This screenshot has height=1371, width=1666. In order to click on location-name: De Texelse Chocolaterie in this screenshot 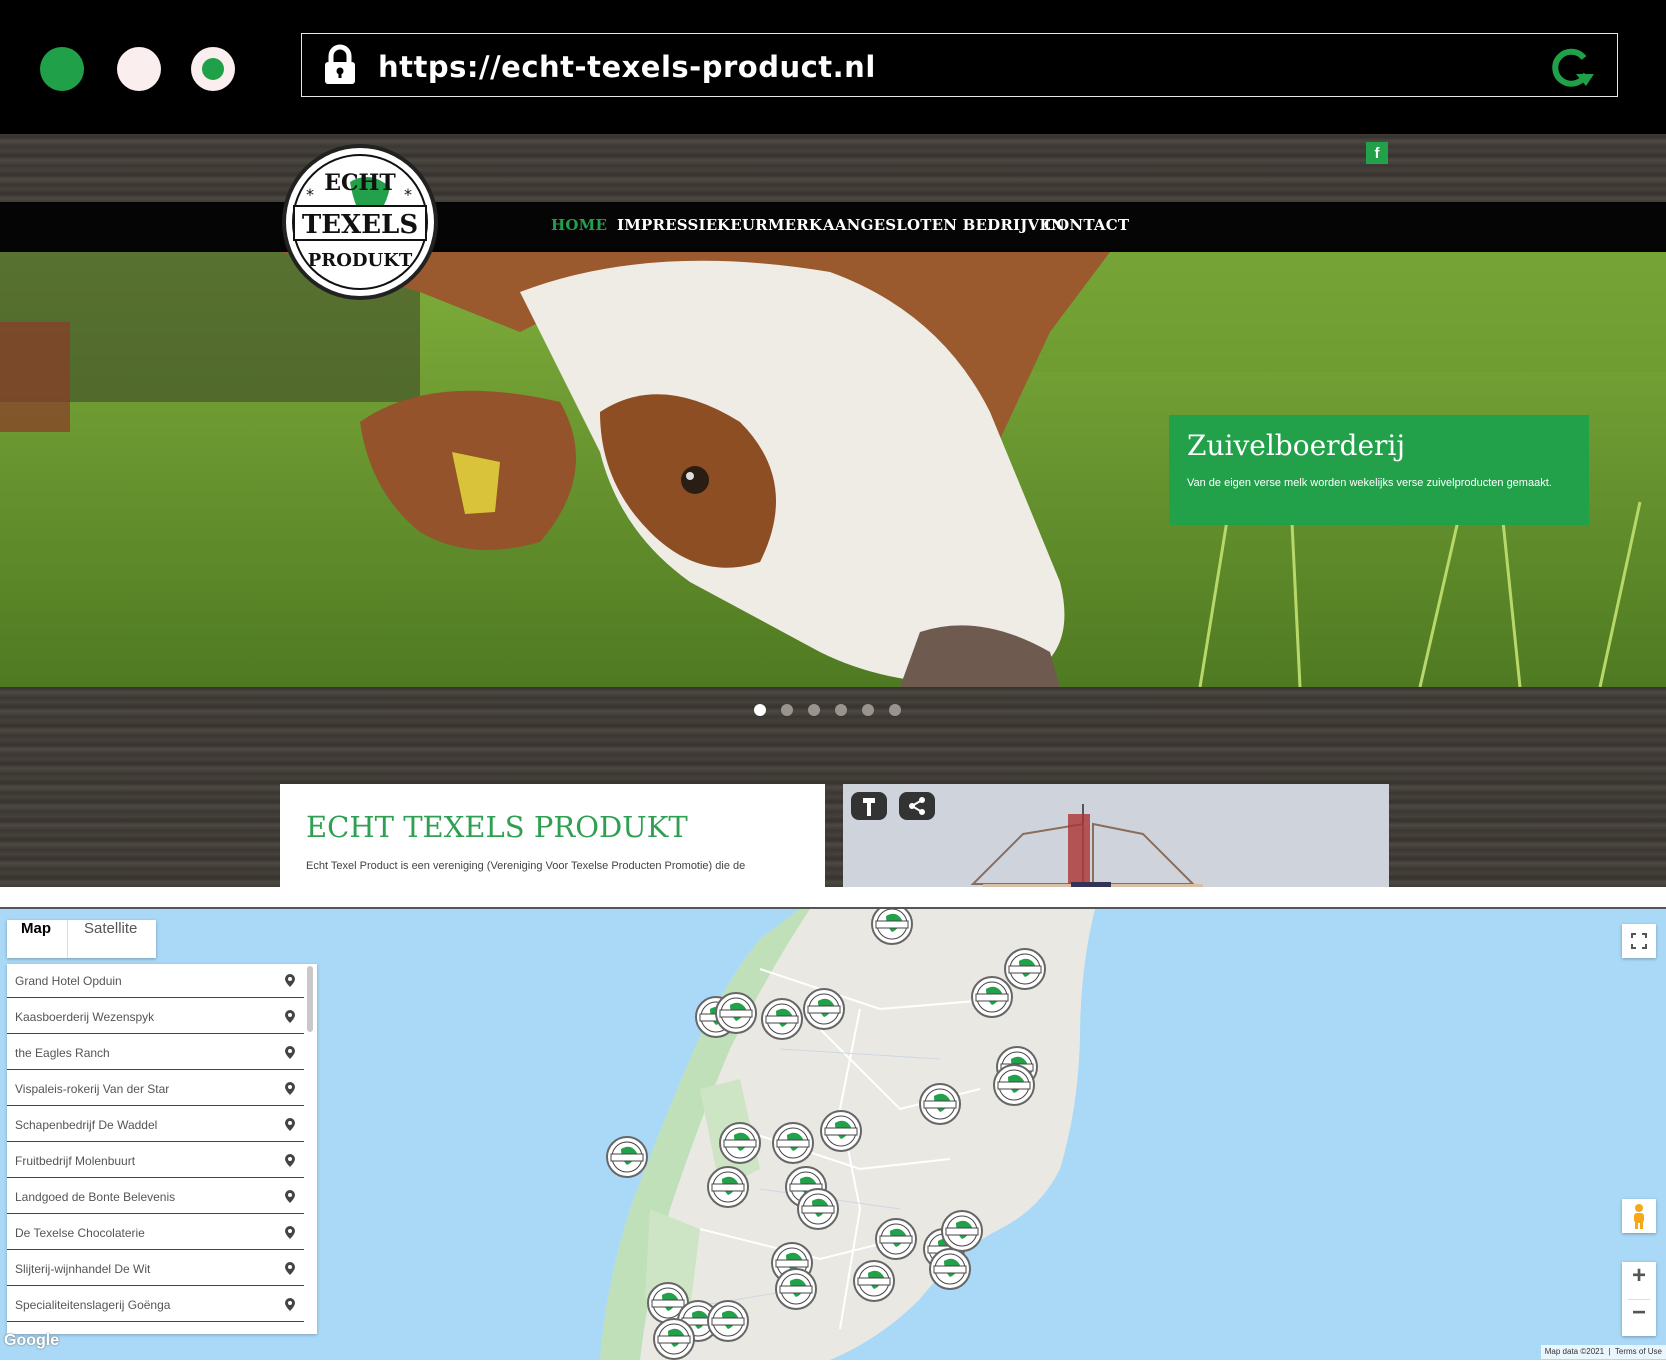, I will do `click(80, 1233)`.